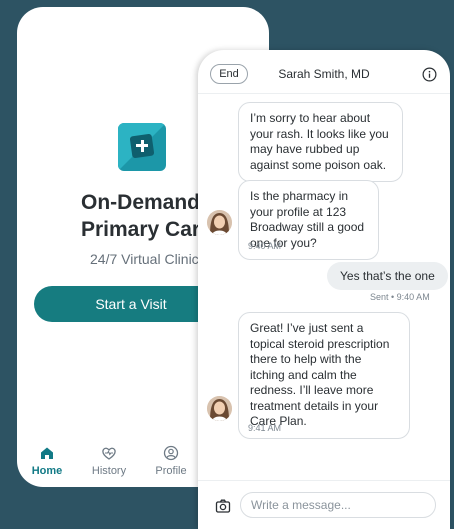  Describe the element at coordinates (400, 297) in the screenshot. I see `message-status: Sent • 9:40 AM` at that location.